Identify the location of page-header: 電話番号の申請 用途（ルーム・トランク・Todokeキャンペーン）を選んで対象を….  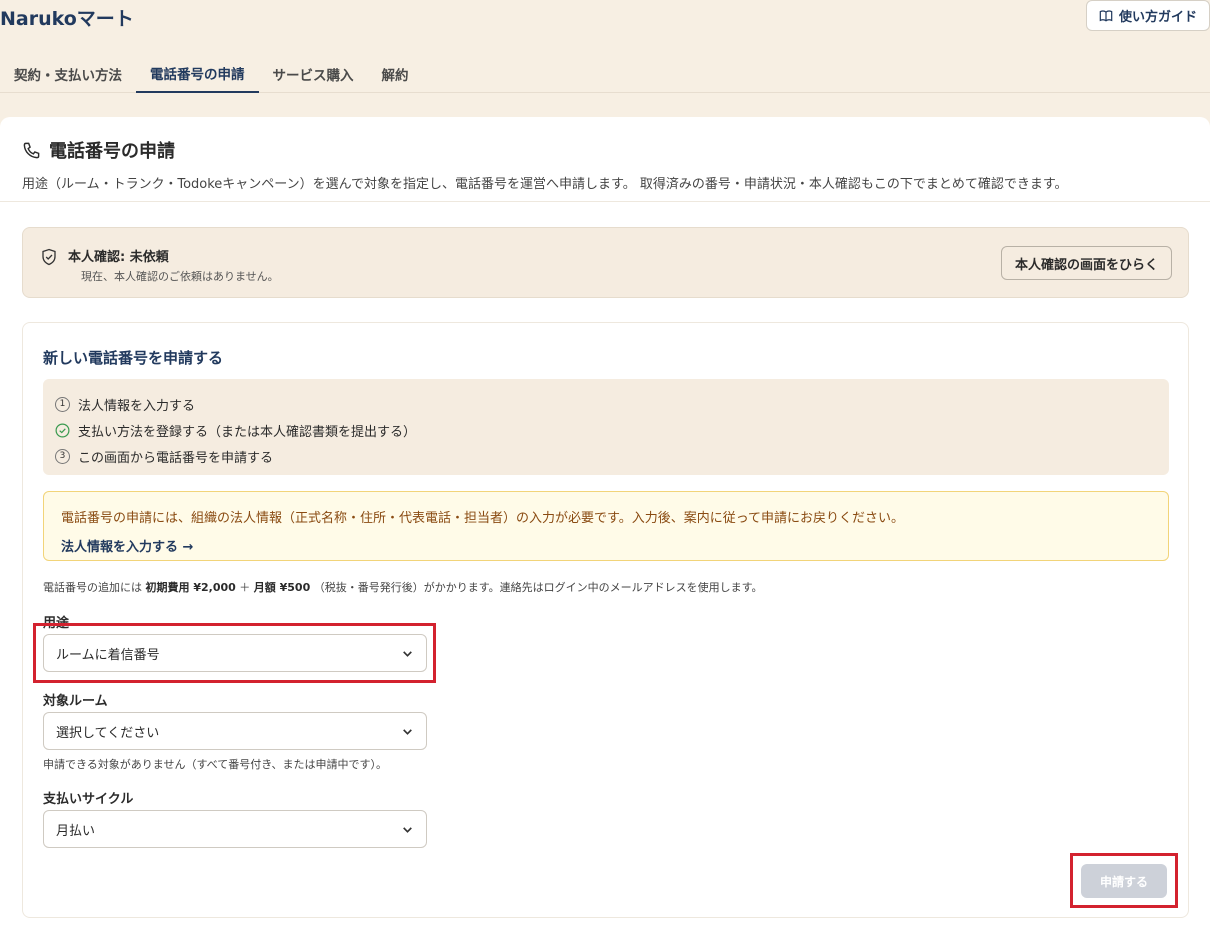
(607, 164).